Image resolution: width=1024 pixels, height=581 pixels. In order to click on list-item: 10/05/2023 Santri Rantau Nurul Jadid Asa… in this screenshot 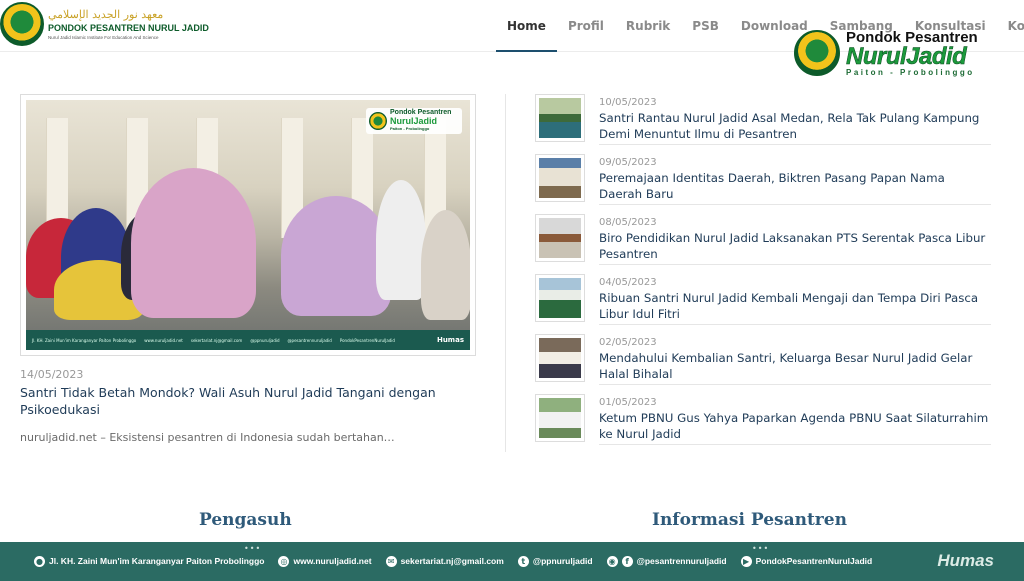, I will do `click(763, 124)`.